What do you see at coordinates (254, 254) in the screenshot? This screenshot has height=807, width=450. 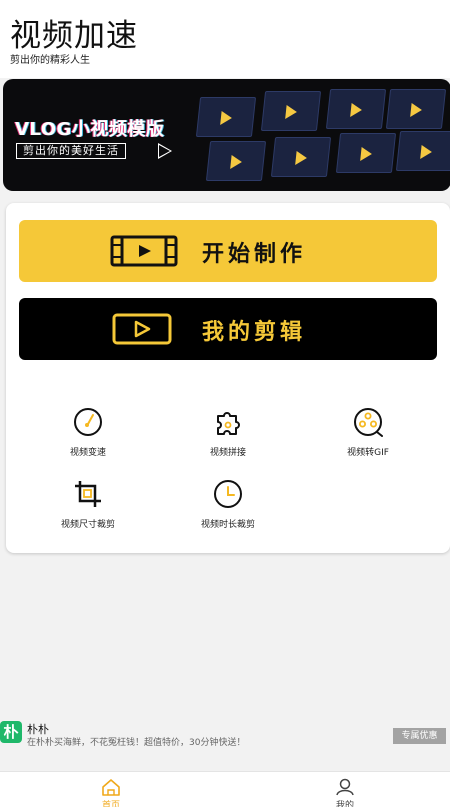 I see `start-making-label: 开始制作` at bounding box center [254, 254].